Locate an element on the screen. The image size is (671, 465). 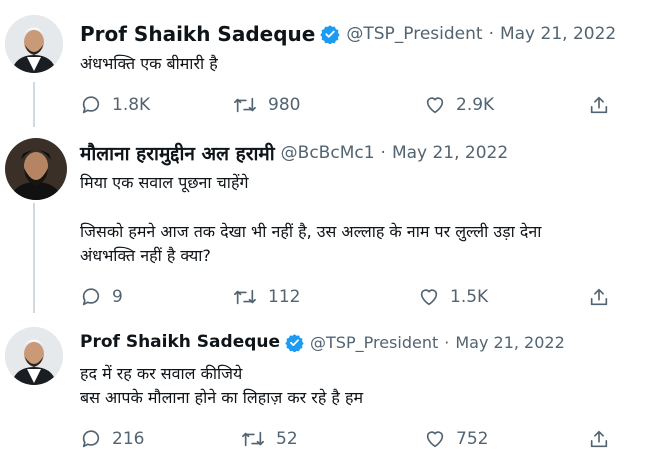
display-name: मौलाना हरामुद्दीन अल हरामी is located at coordinates (177, 153).